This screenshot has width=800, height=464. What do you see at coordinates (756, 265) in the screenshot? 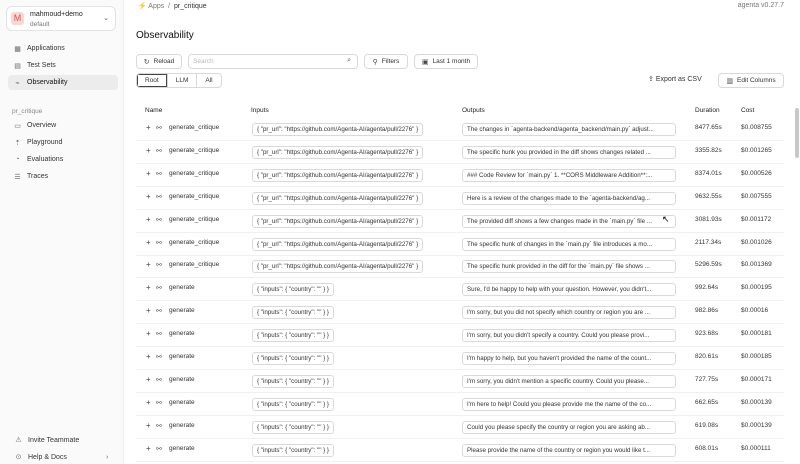
I see `row-cost: $0.001369` at bounding box center [756, 265].